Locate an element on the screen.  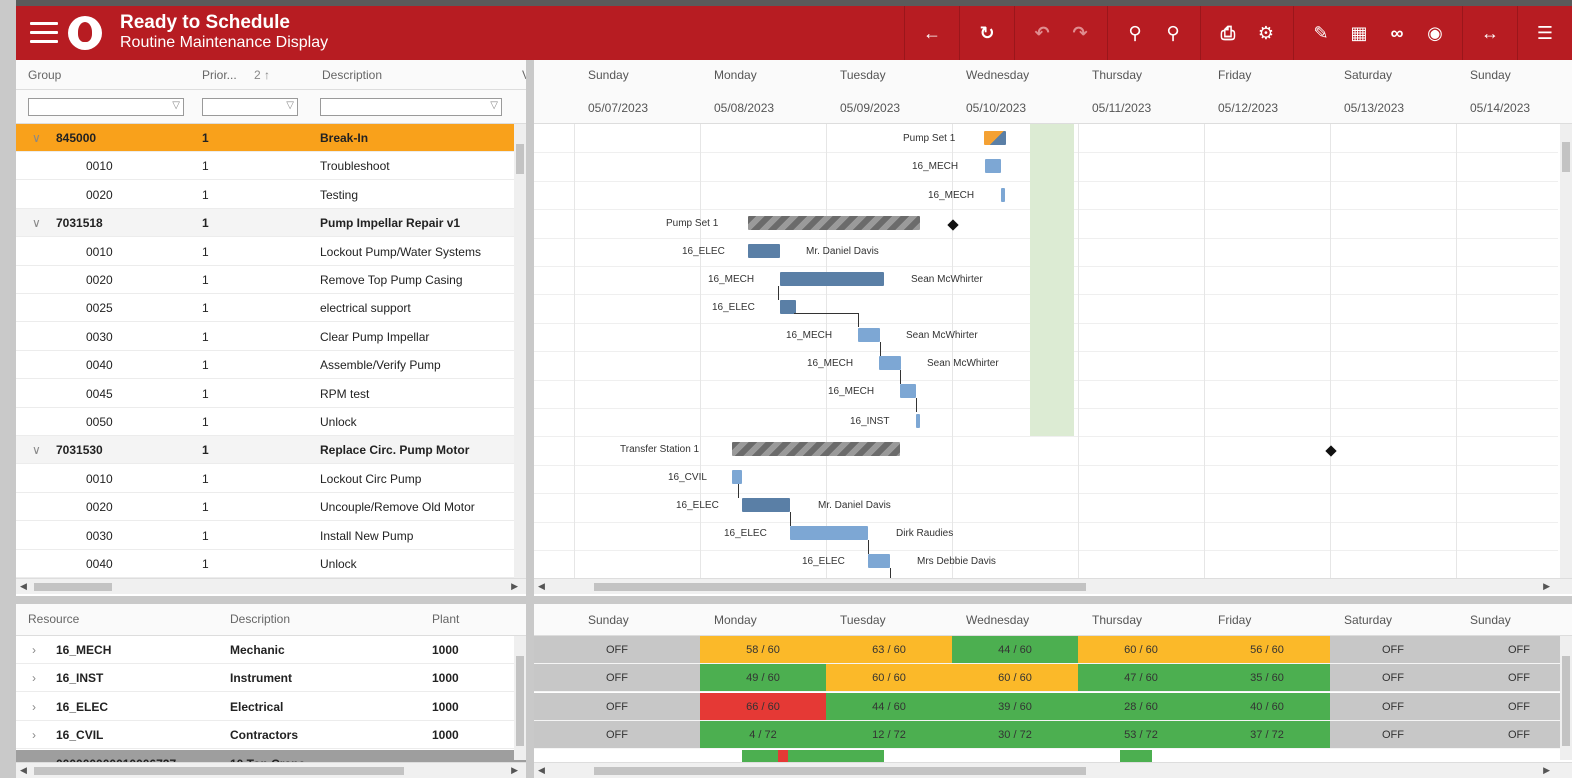
col-v: V is located at coordinates (524, 75).